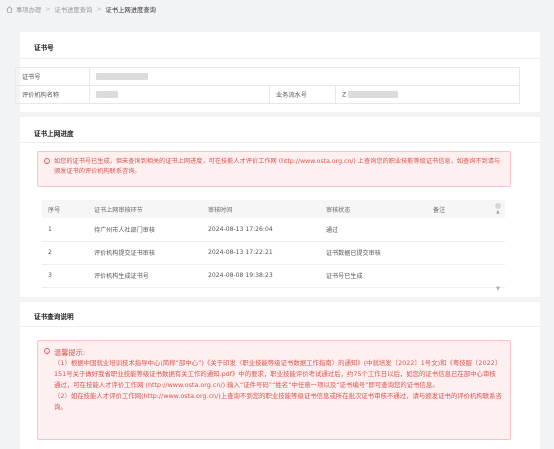 The image size is (554, 449). I want to click on table-row: 证书号, so click(267, 76).